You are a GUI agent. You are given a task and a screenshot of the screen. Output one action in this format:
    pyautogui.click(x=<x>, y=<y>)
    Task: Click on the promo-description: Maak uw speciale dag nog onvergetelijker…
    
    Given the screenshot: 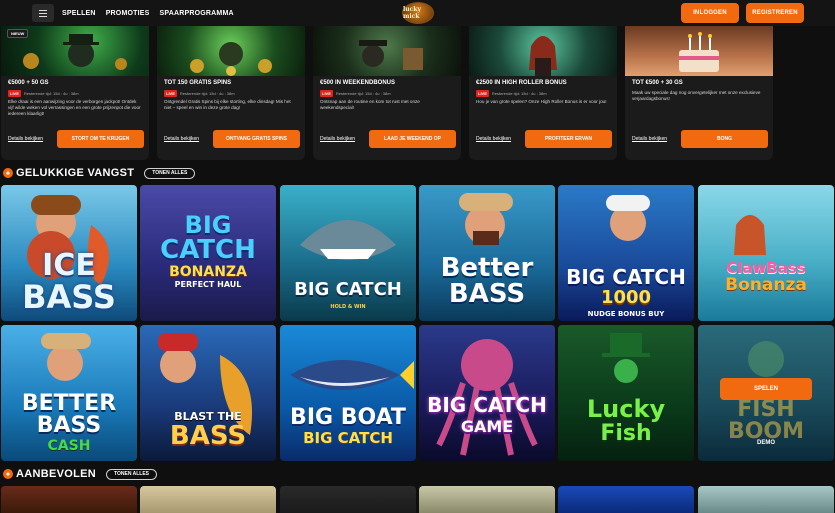 What is the action you would take?
    pyautogui.click(x=696, y=95)
    